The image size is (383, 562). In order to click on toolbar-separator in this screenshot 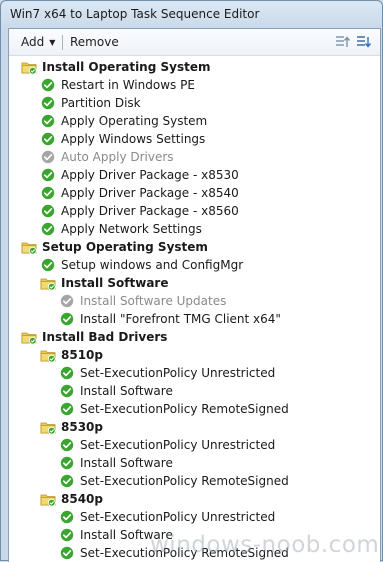, I will do `click(62, 42)`.